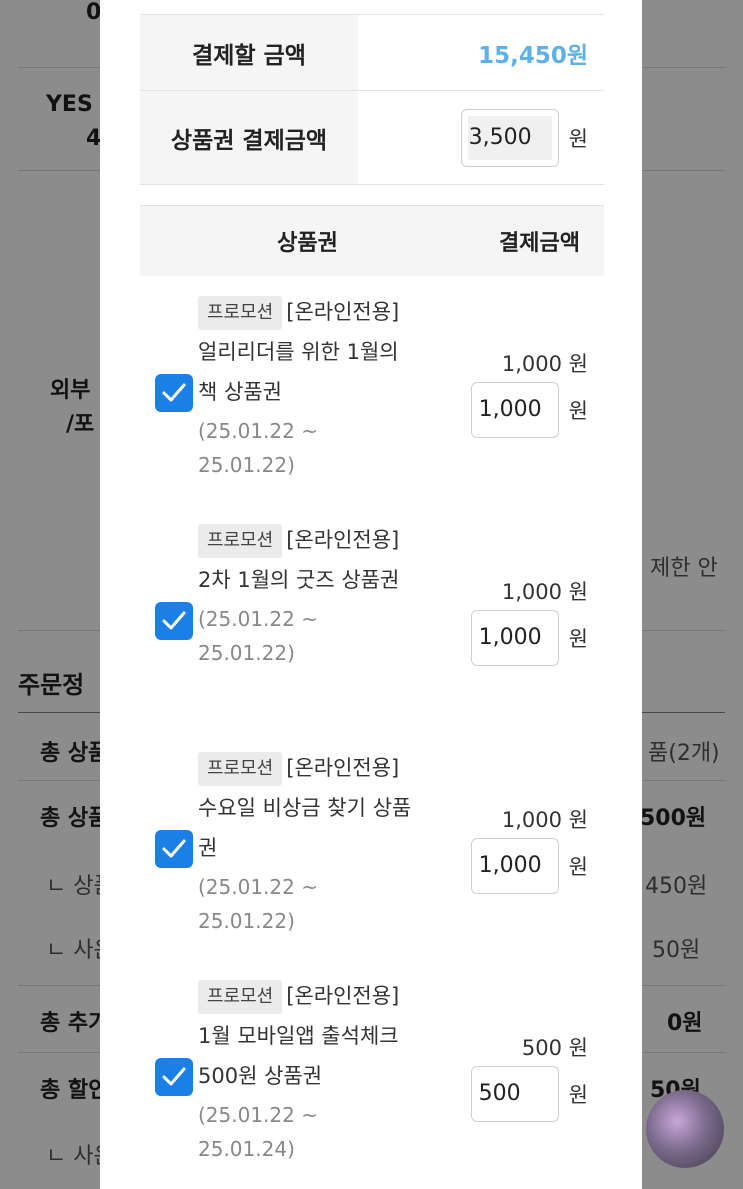 The image size is (743, 1189). What do you see at coordinates (685, 1129) in the screenshot?
I see `floating-thumbnail-button` at bounding box center [685, 1129].